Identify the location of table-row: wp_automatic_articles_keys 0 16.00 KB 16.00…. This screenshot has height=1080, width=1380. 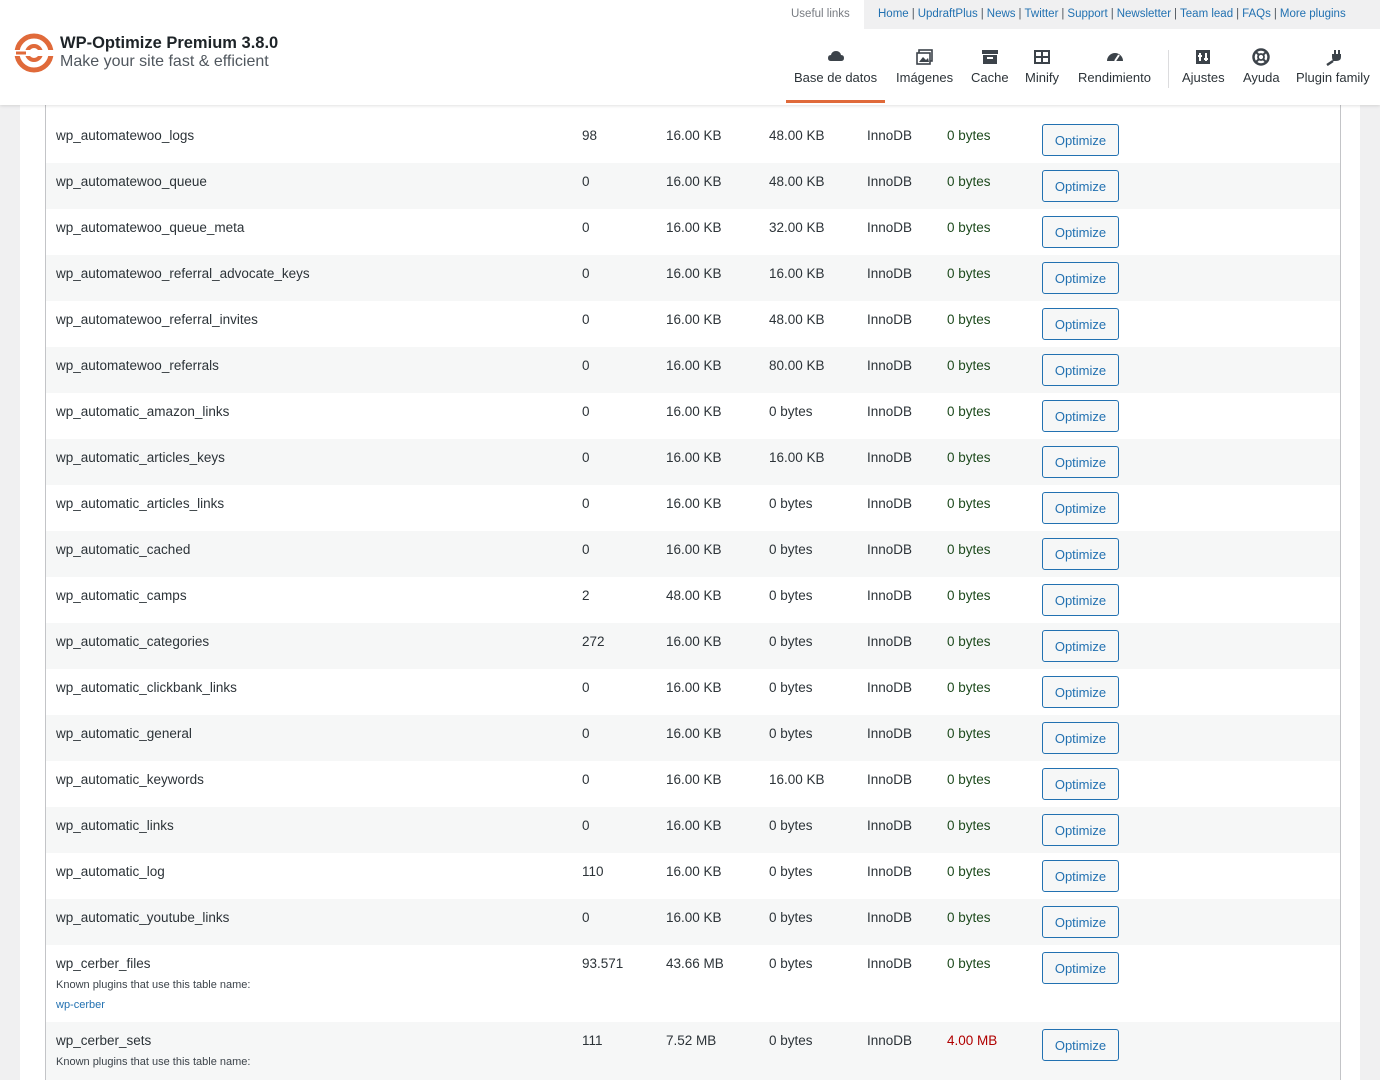
(693, 462).